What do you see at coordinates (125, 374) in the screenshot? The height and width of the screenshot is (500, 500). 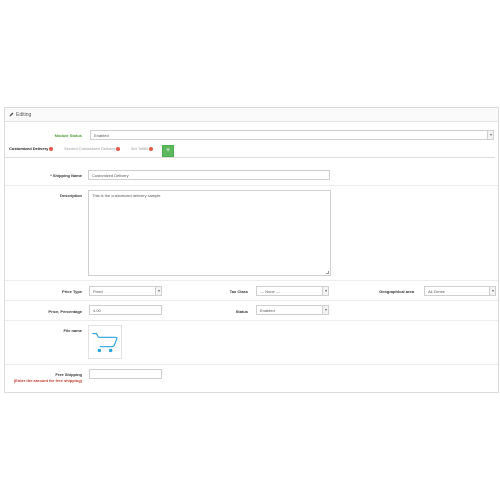 I see `free-shipping-input` at bounding box center [125, 374].